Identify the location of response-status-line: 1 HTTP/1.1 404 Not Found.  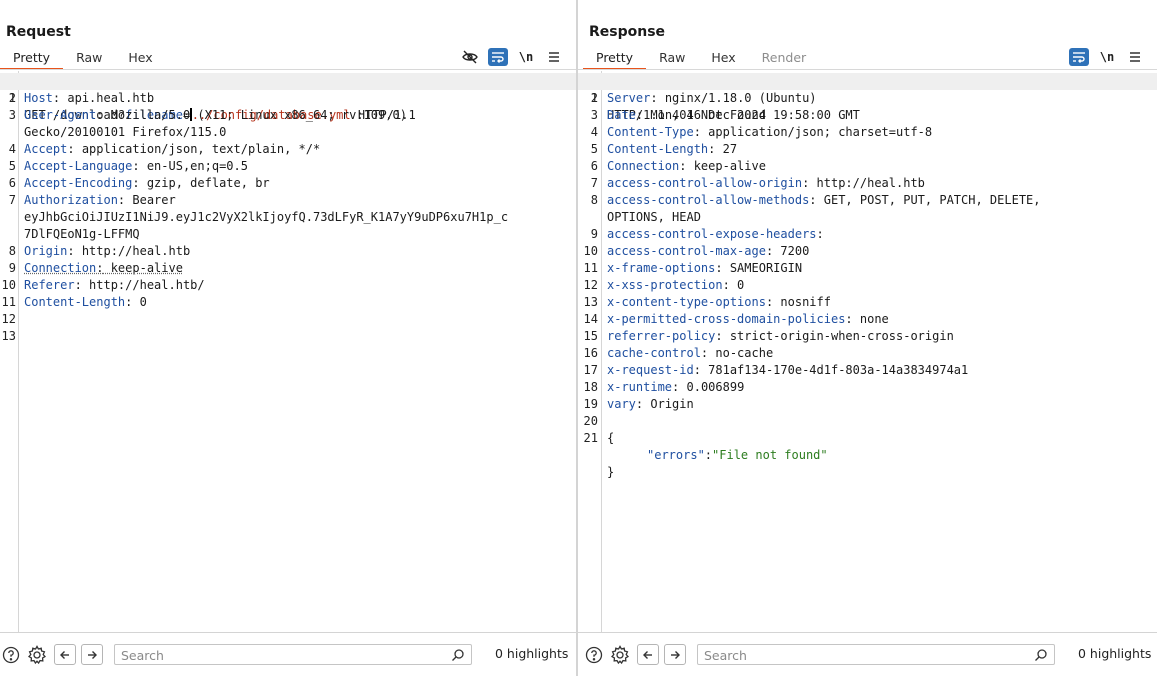
(867, 97).